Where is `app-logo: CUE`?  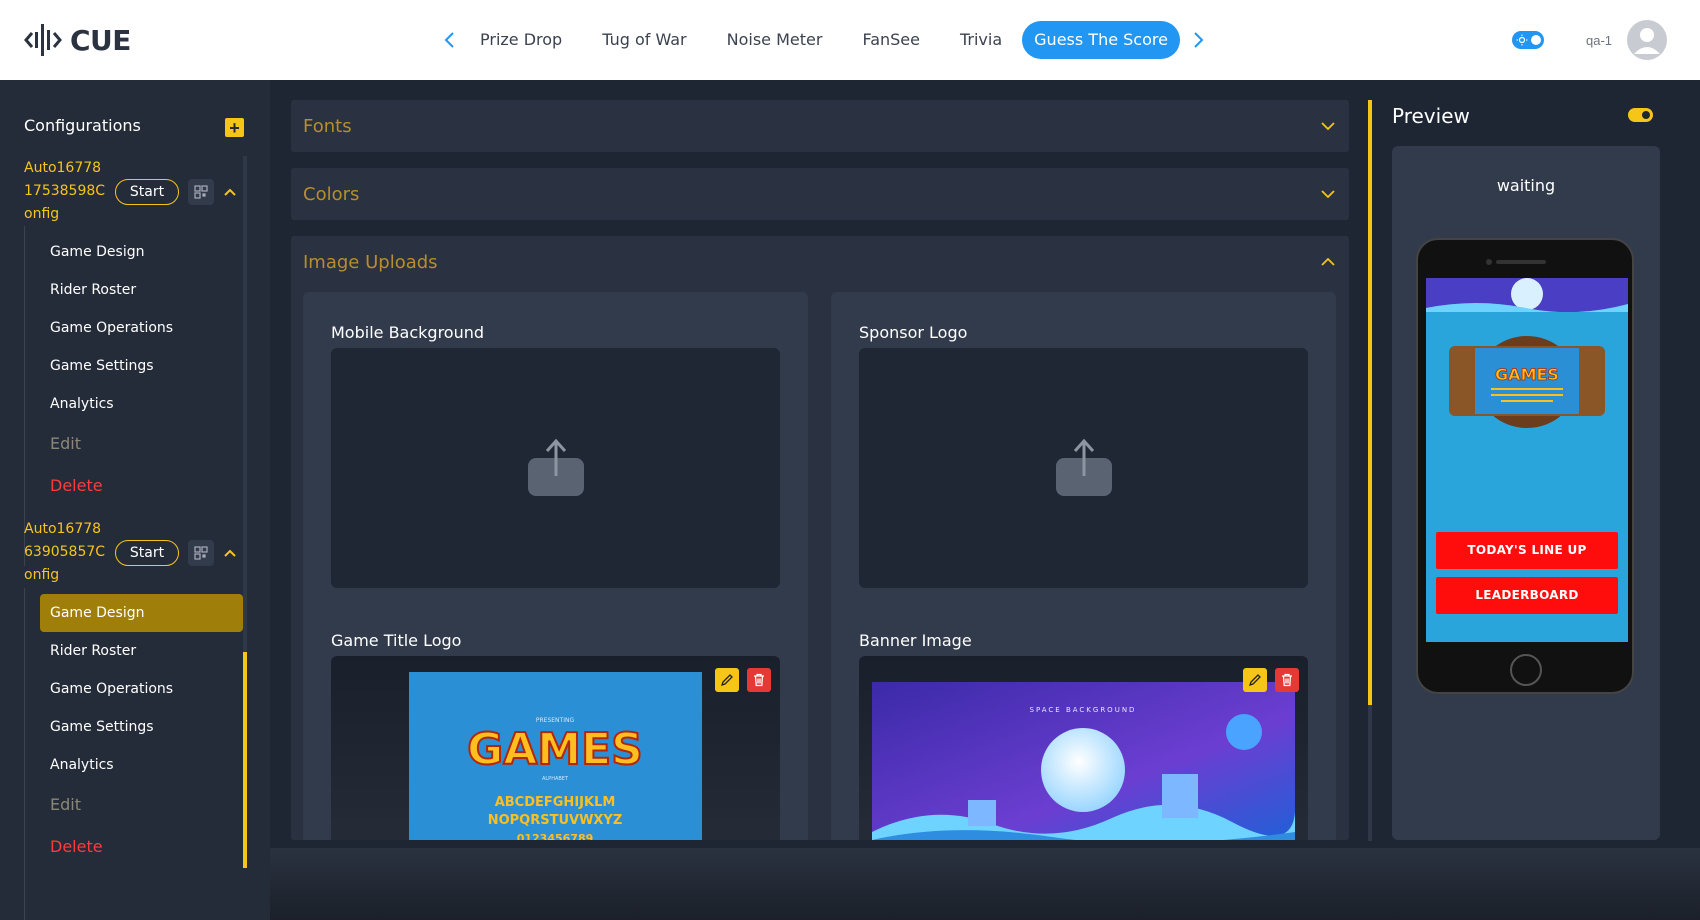 app-logo: CUE is located at coordinates (77, 40).